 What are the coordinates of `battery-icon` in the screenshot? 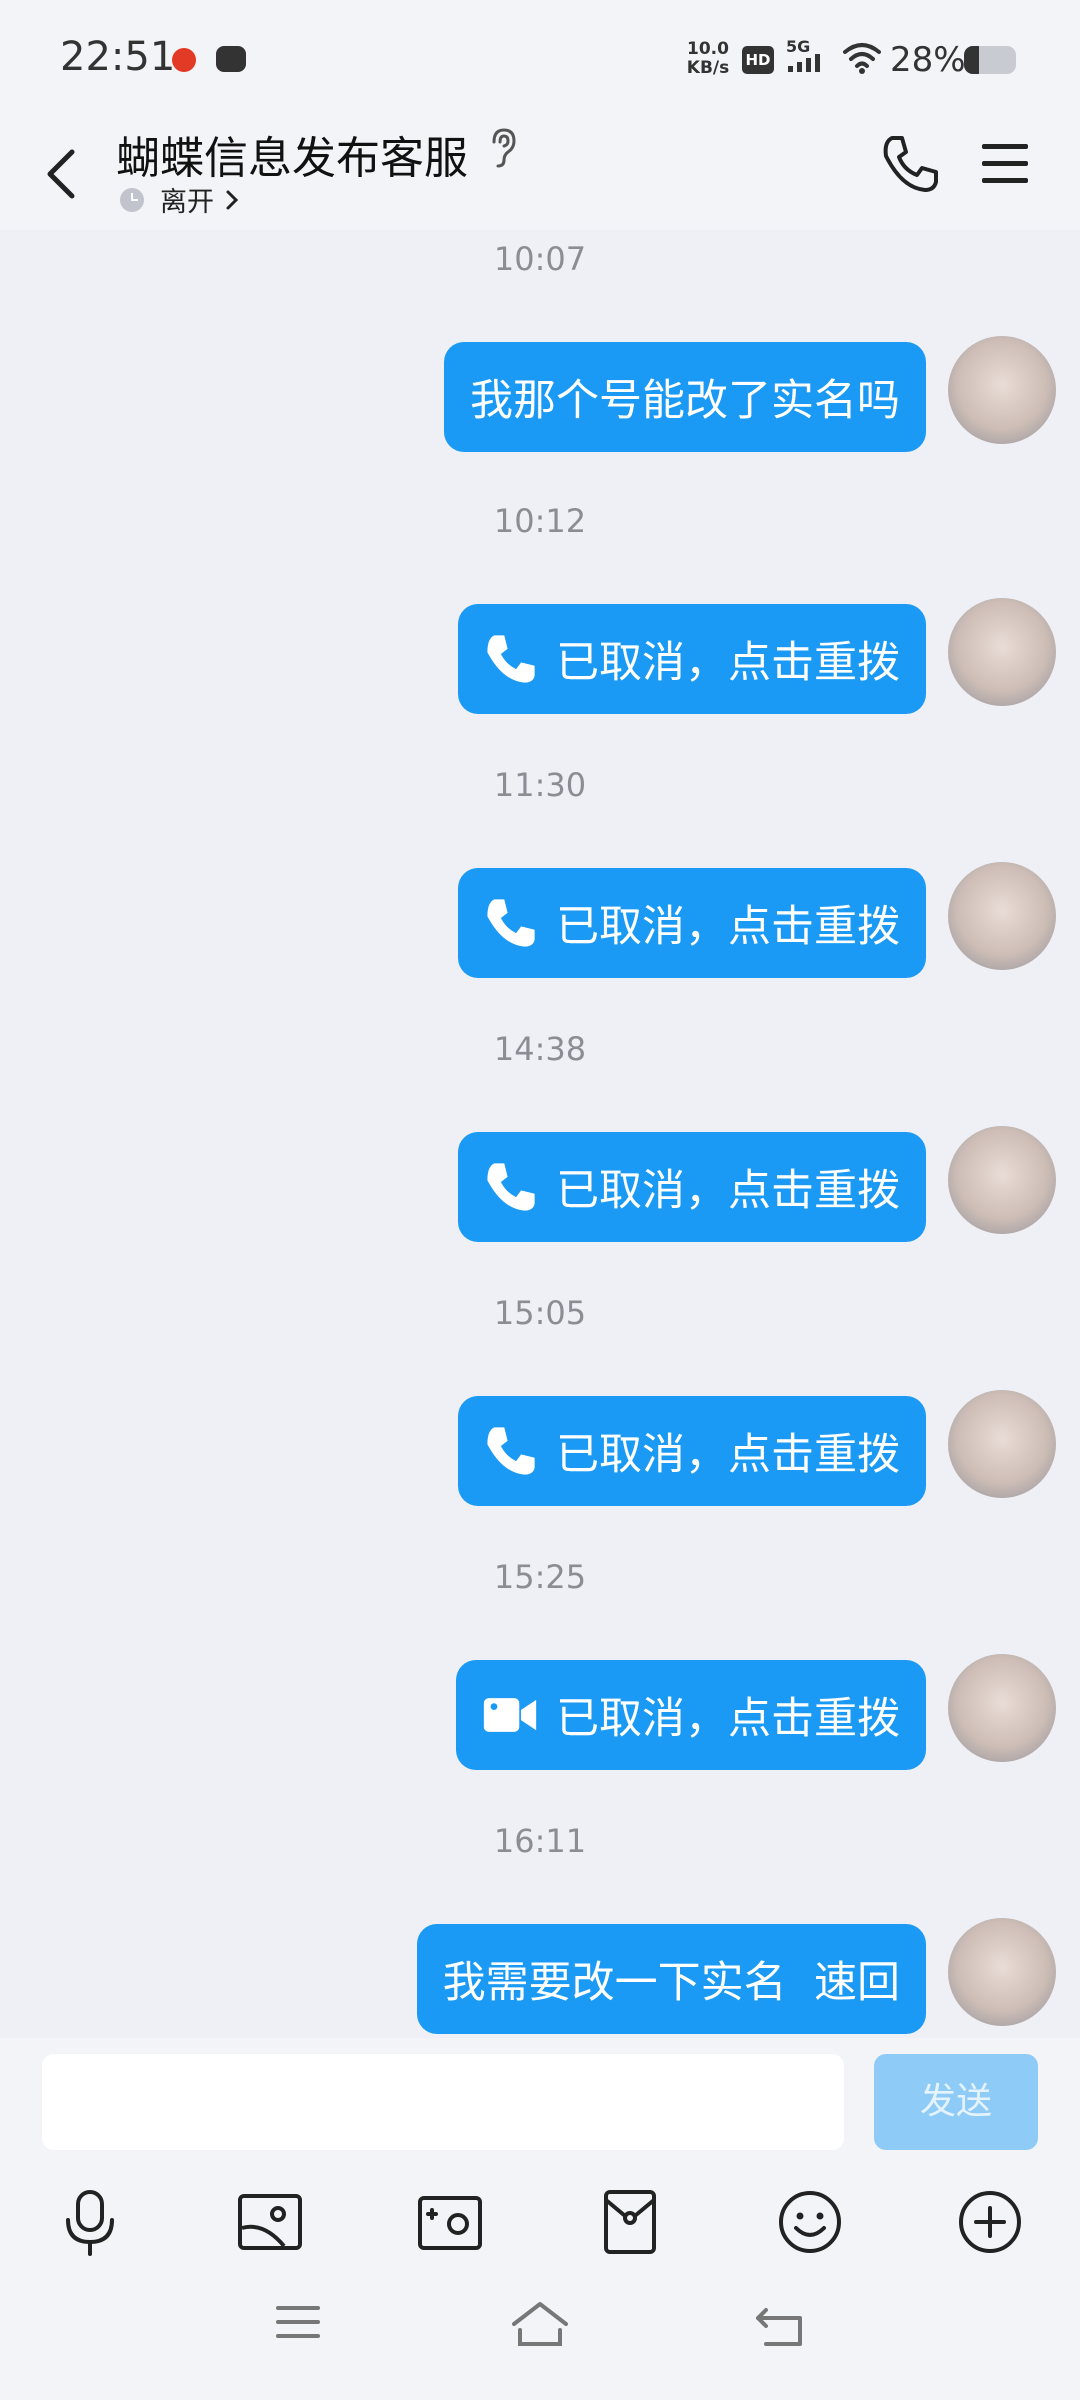 It's located at (990, 60).